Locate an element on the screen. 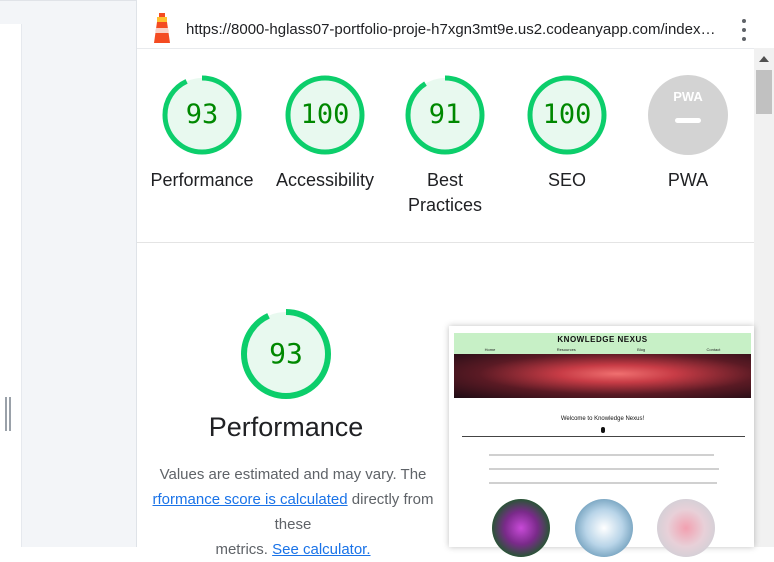  score-gauge-best-practices: 91 is located at coordinates (445, 115).